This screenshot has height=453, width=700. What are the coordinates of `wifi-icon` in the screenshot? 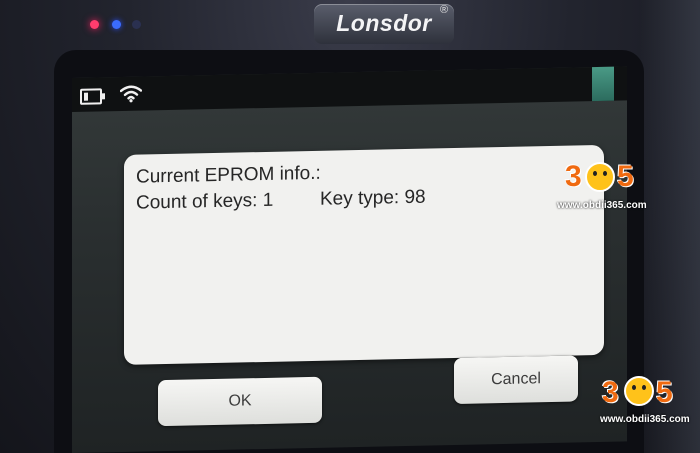 It's located at (131, 94).